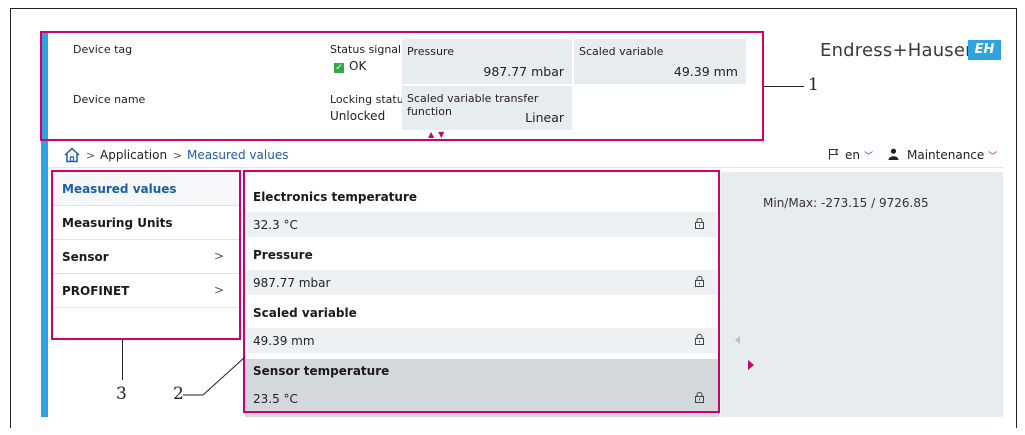  I want to click on callout-number-2: 2, so click(178, 394).